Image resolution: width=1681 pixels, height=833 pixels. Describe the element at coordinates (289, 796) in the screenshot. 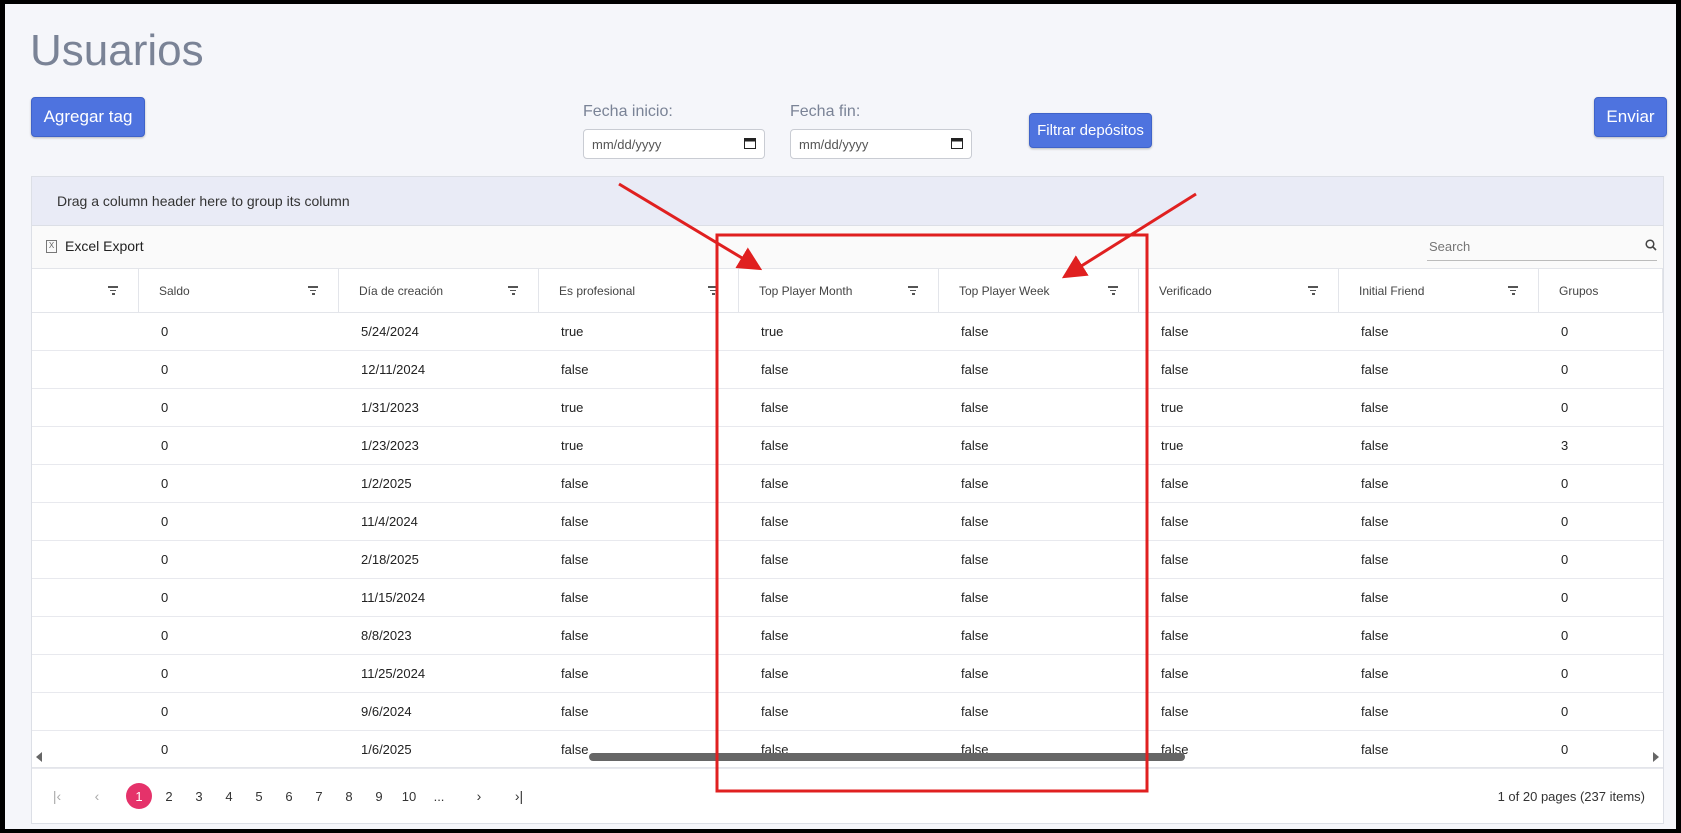

I see `page-button: 6` at that location.